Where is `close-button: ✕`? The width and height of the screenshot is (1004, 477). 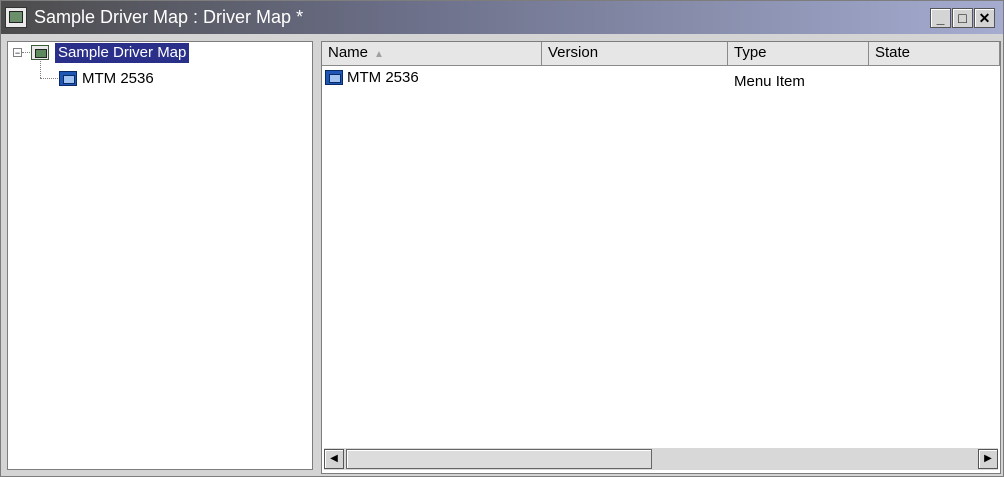 close-button: ✕ is located at coordinates (984, 18).